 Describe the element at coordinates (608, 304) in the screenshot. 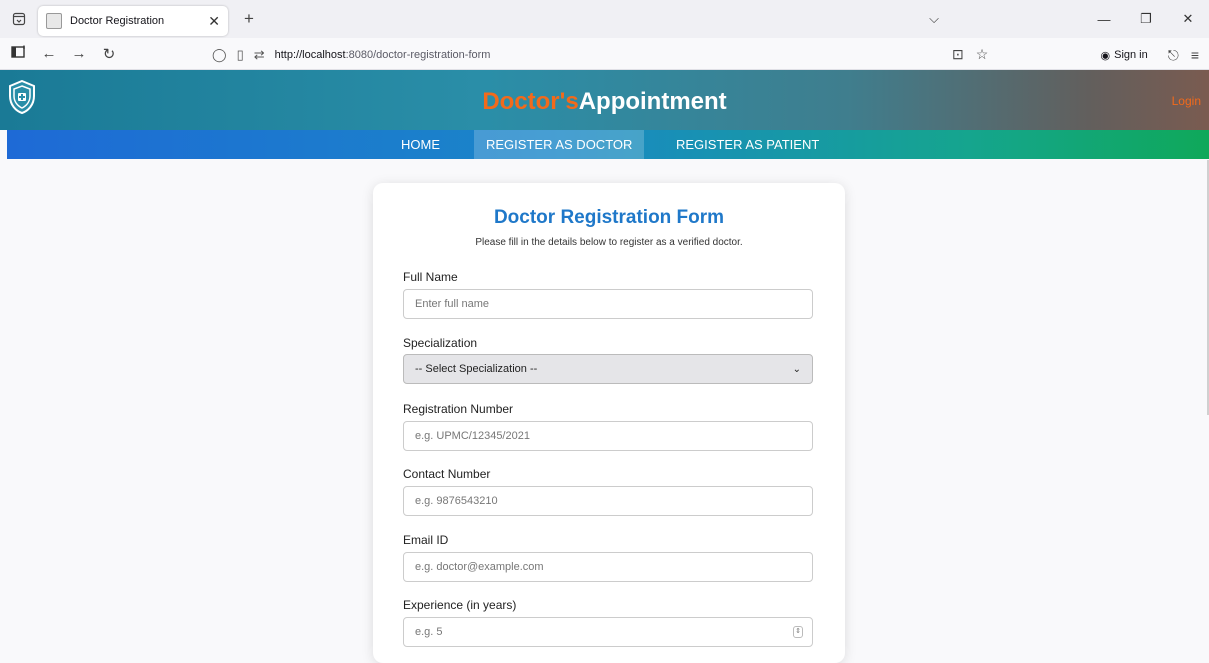

I see `full-name-input` at that location.